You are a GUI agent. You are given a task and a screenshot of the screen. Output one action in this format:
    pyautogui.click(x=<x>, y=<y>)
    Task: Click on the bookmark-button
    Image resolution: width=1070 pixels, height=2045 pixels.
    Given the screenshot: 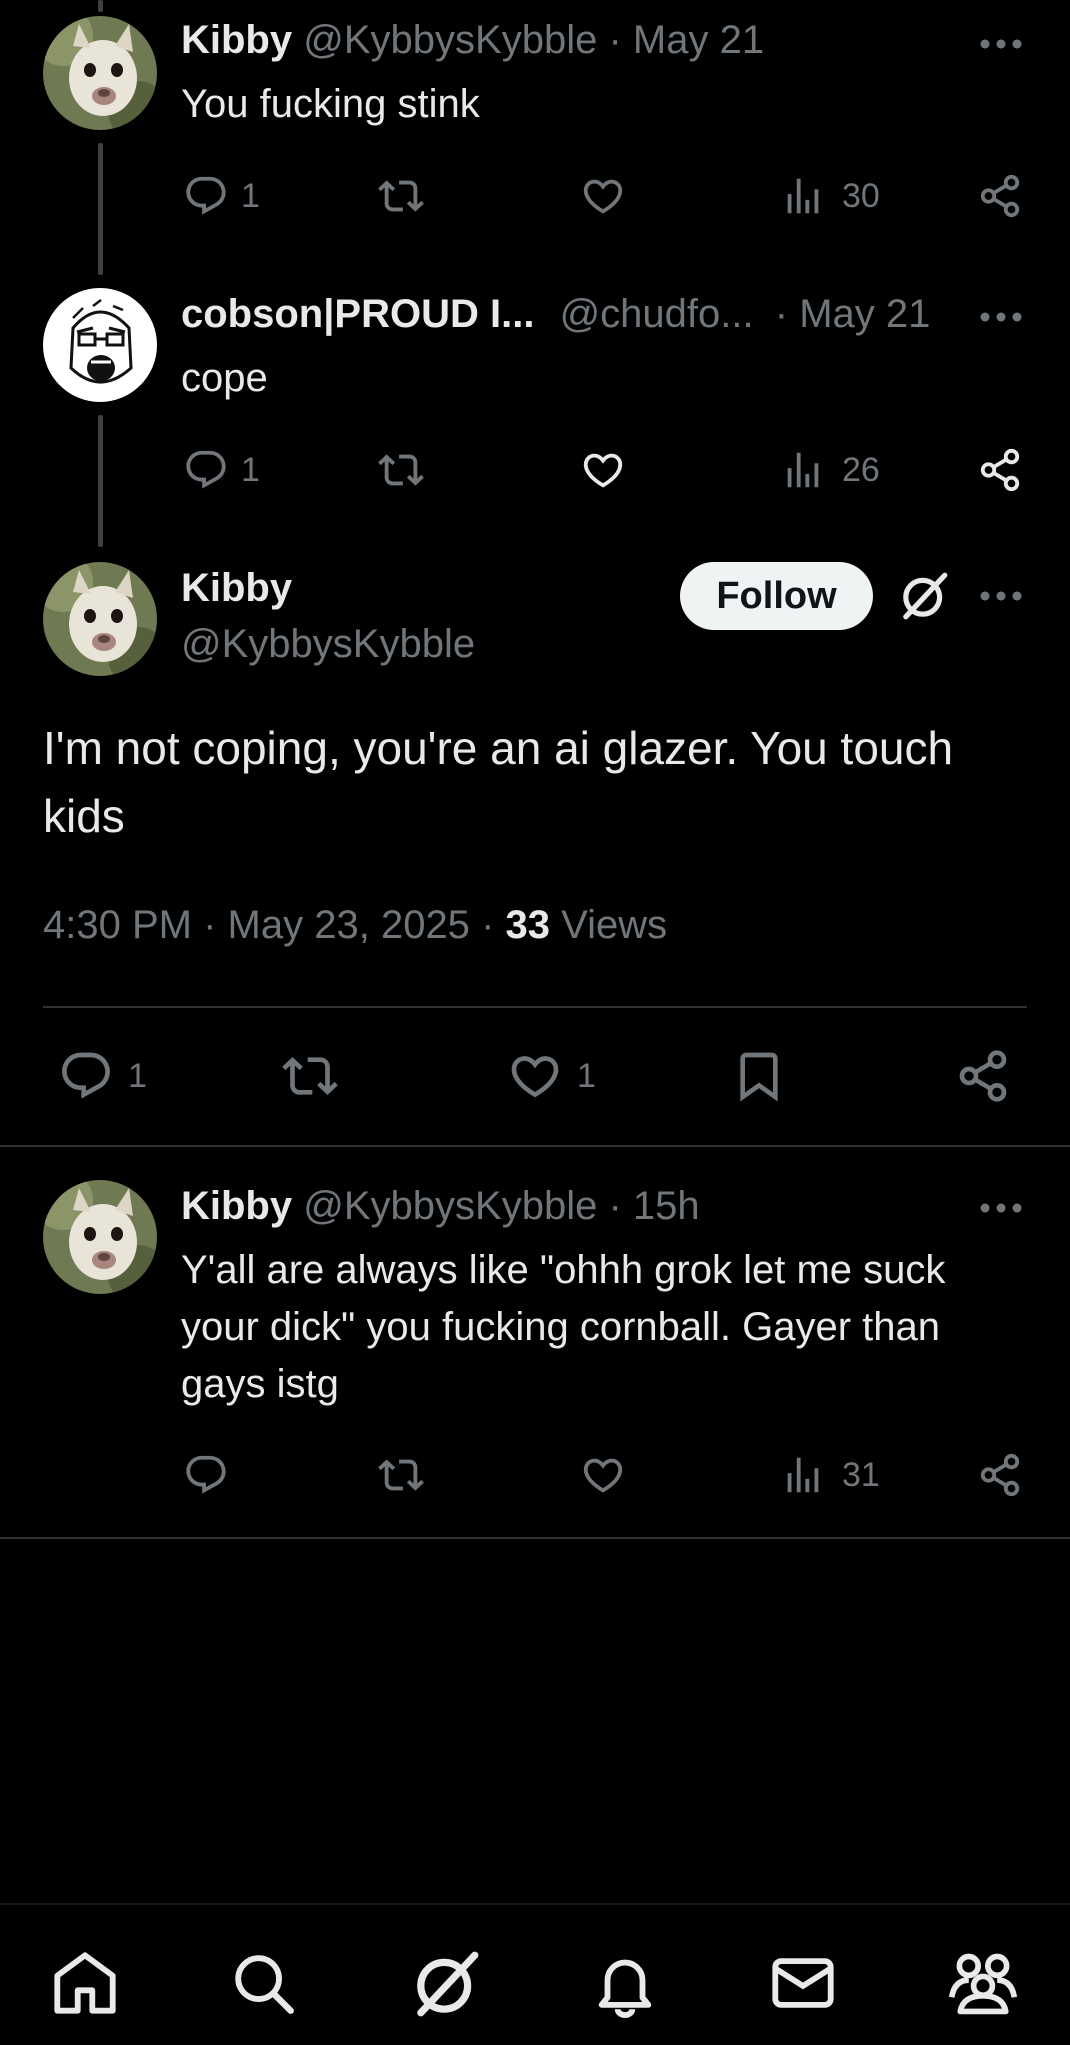 What is the action you would take?
    pyautogui.click(x=759, y=1076)
    